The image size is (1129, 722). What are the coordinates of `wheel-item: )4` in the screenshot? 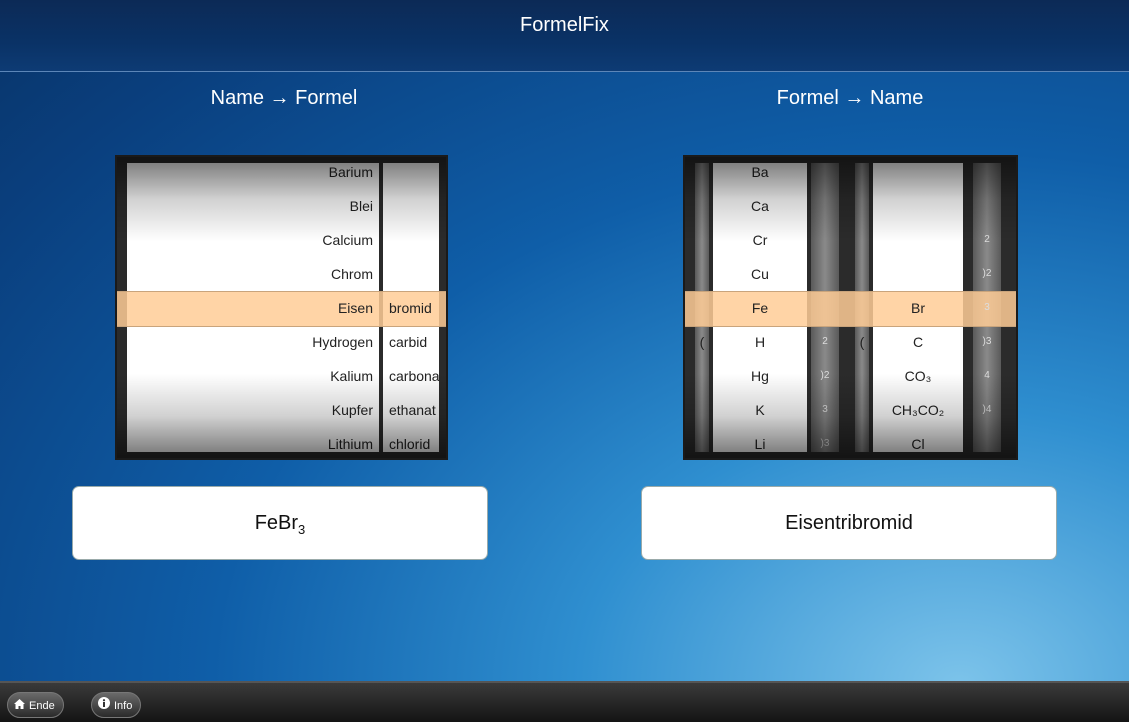 It's located at (987, 410).